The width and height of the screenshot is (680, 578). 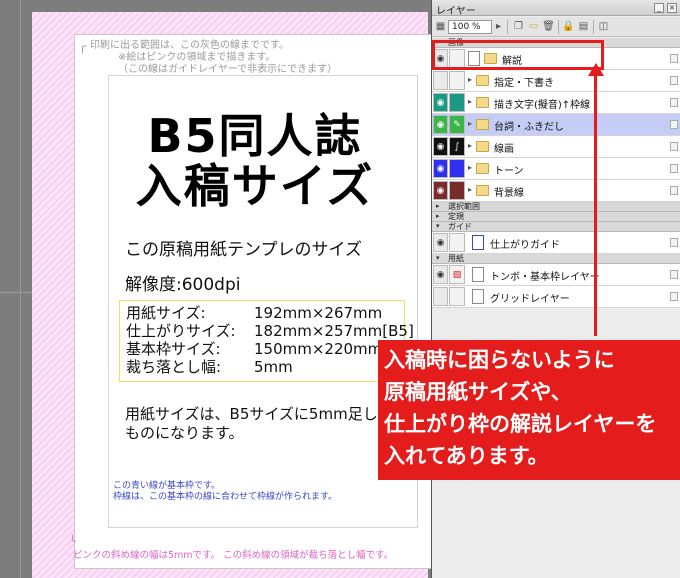 What do you see at coordinates (525, 245) in the screenshot?
I see `layer-name: 仕上がりガイド` at bounding box center [525, 245].